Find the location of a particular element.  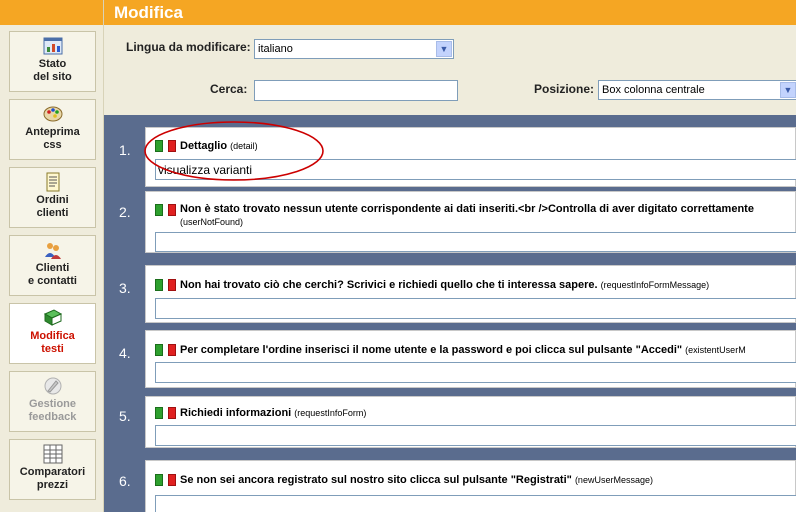

sidebar-item-gestione-feedback: Gestione feedback is located at coordinates (52, 401).